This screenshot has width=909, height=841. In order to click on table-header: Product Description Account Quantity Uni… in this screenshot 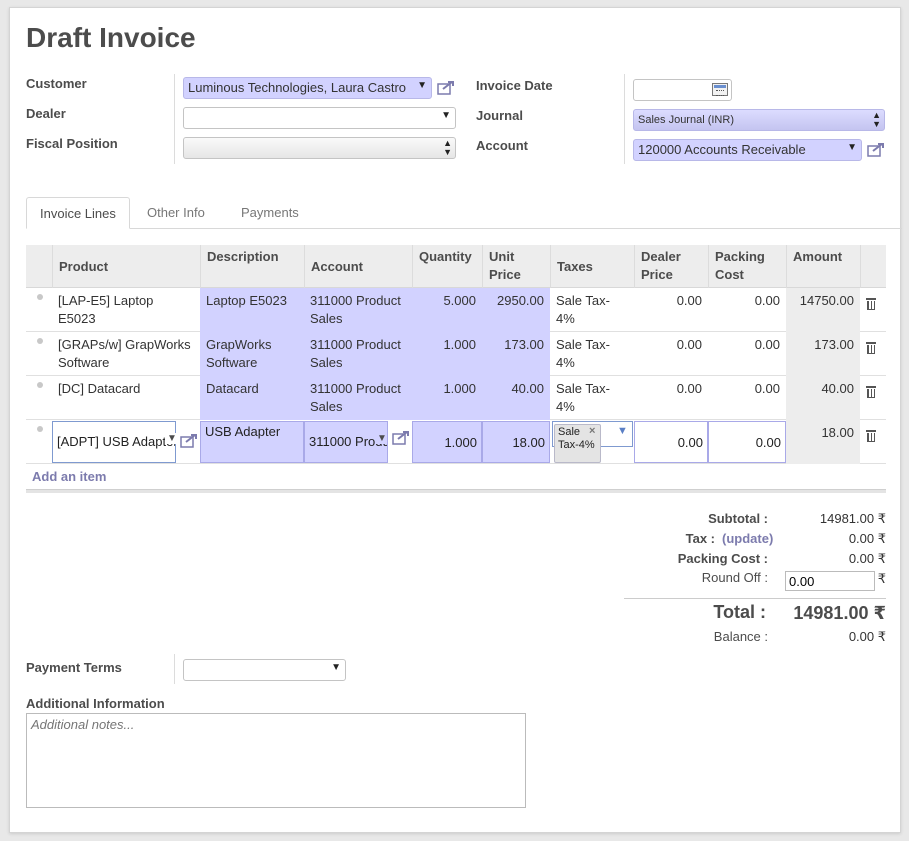, I will do `click(456, 266)`.